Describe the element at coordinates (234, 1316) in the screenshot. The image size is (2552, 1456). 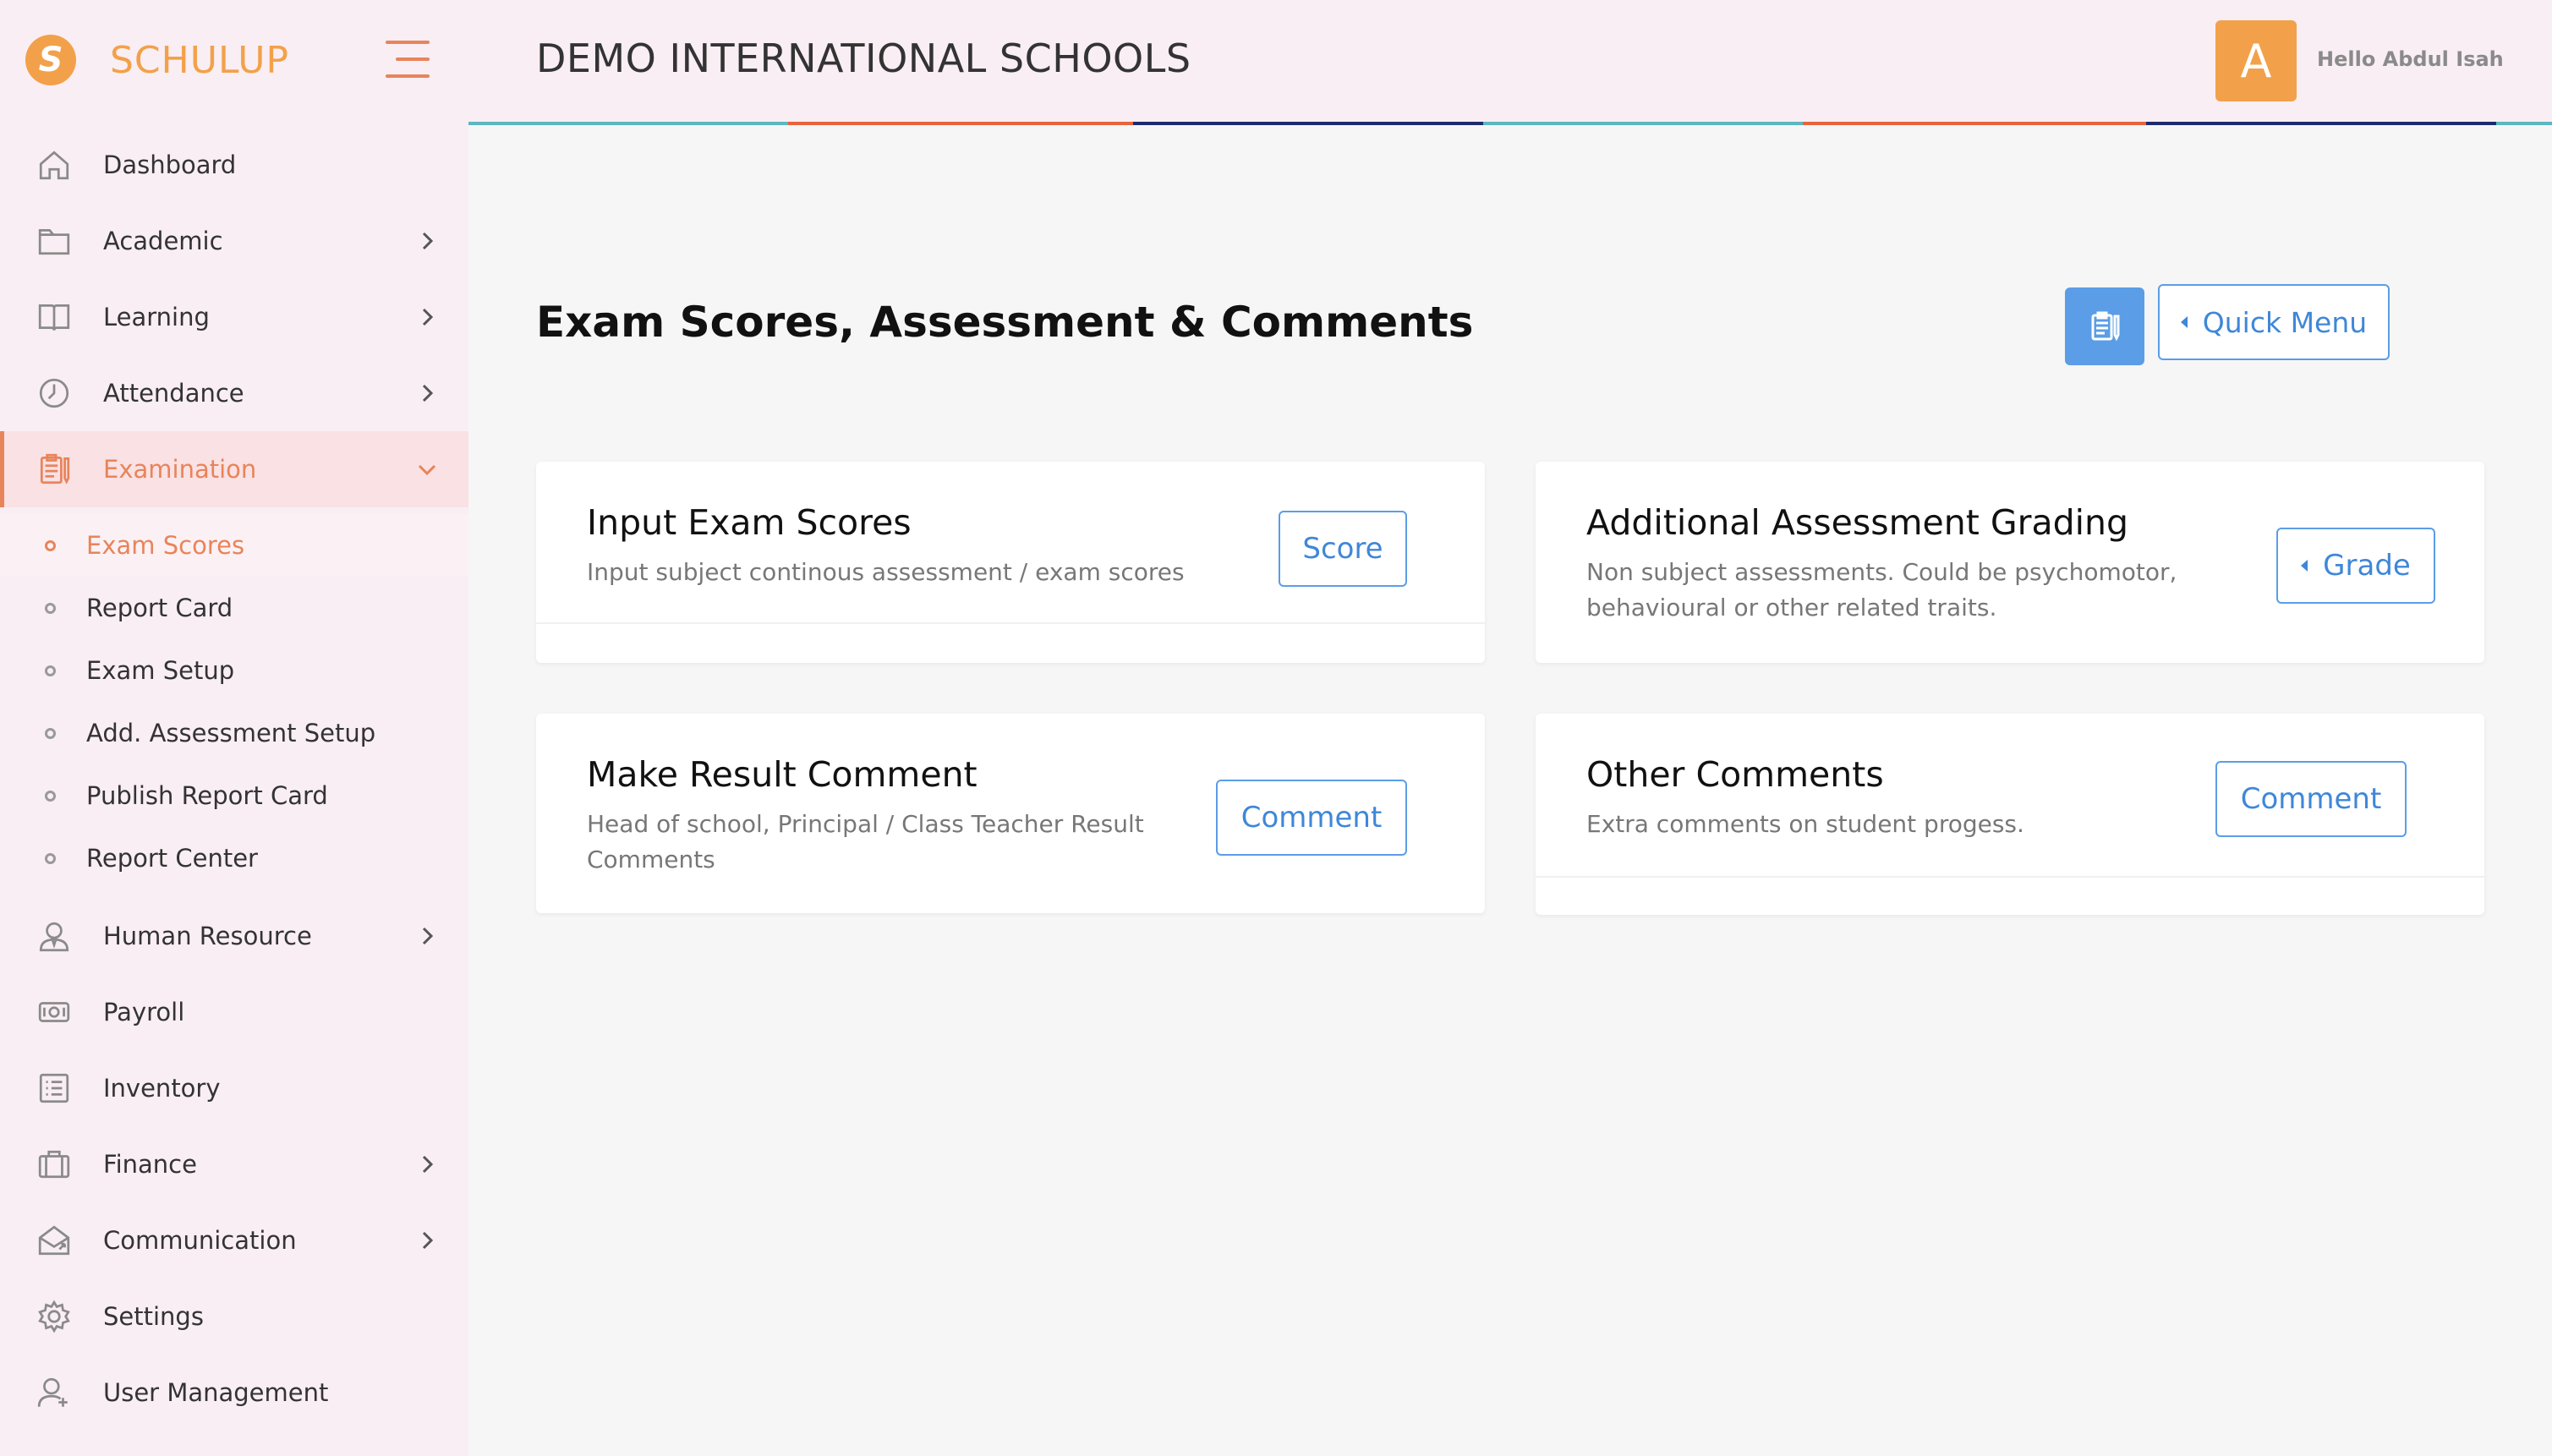
I see `sidebar-item-settings: Settings` at that location.